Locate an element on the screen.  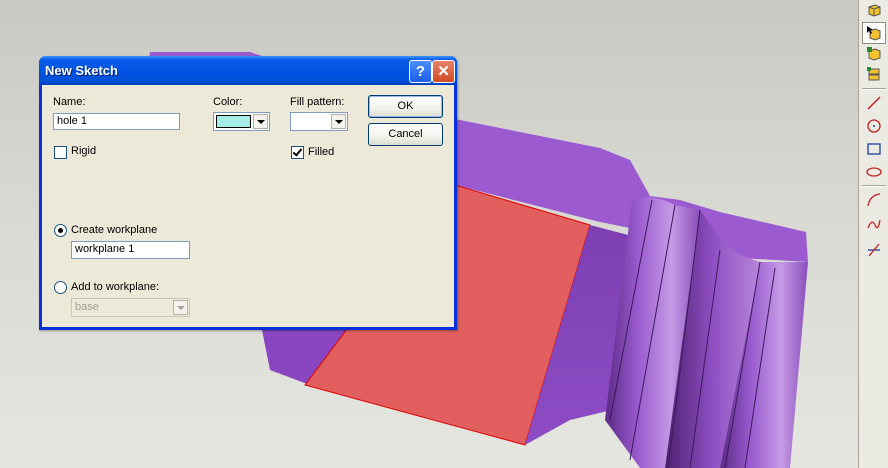
close-button: ✕ is located at coordinates (443, 71).